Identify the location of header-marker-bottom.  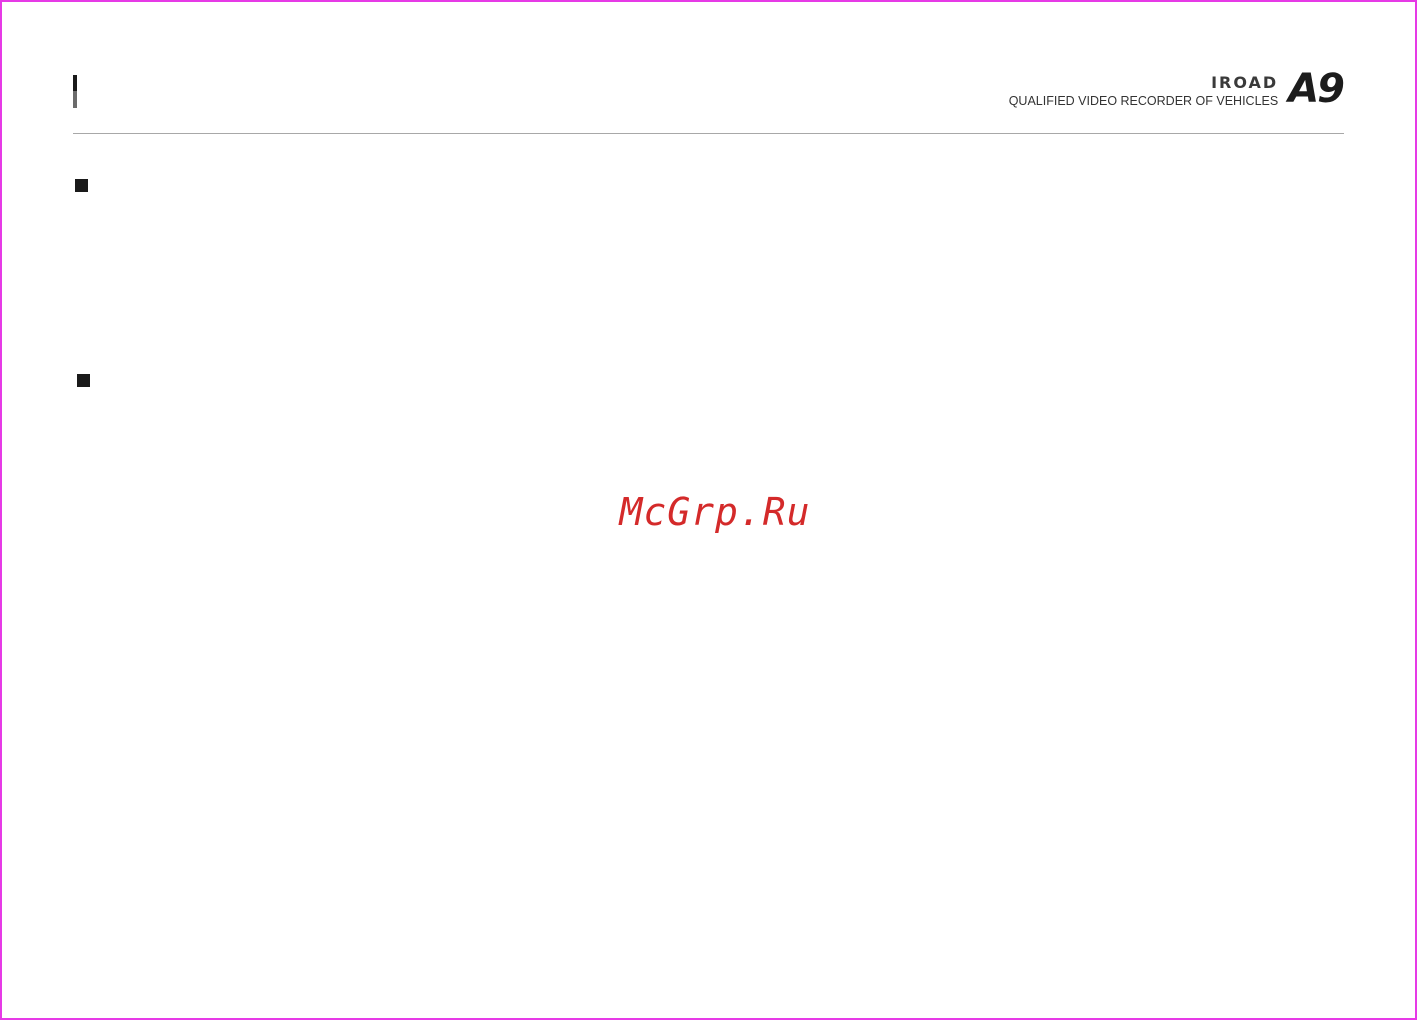
(75, 99).